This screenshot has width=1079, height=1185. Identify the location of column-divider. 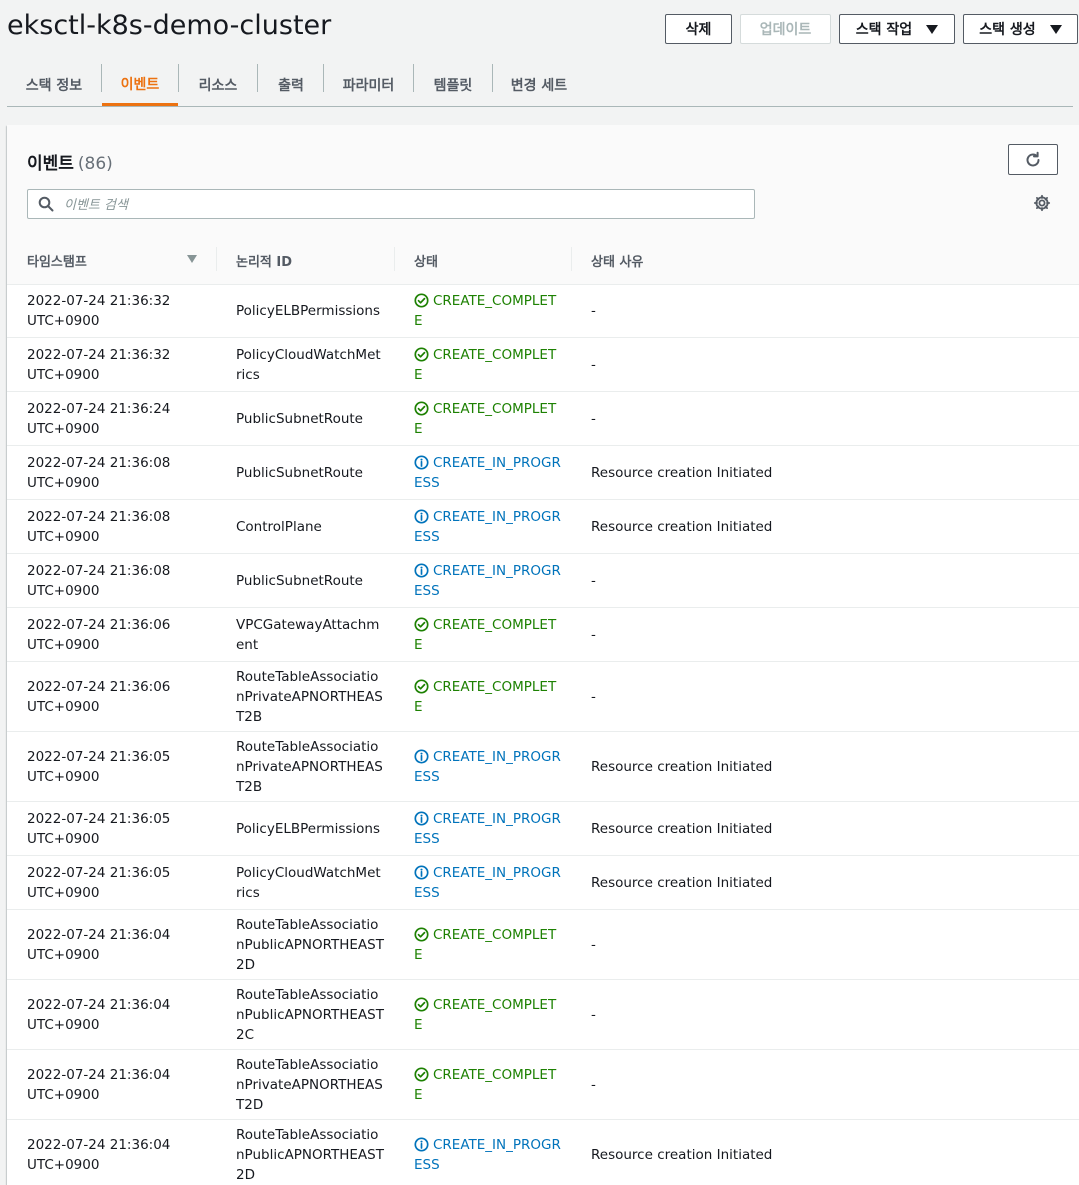
(216, 259).